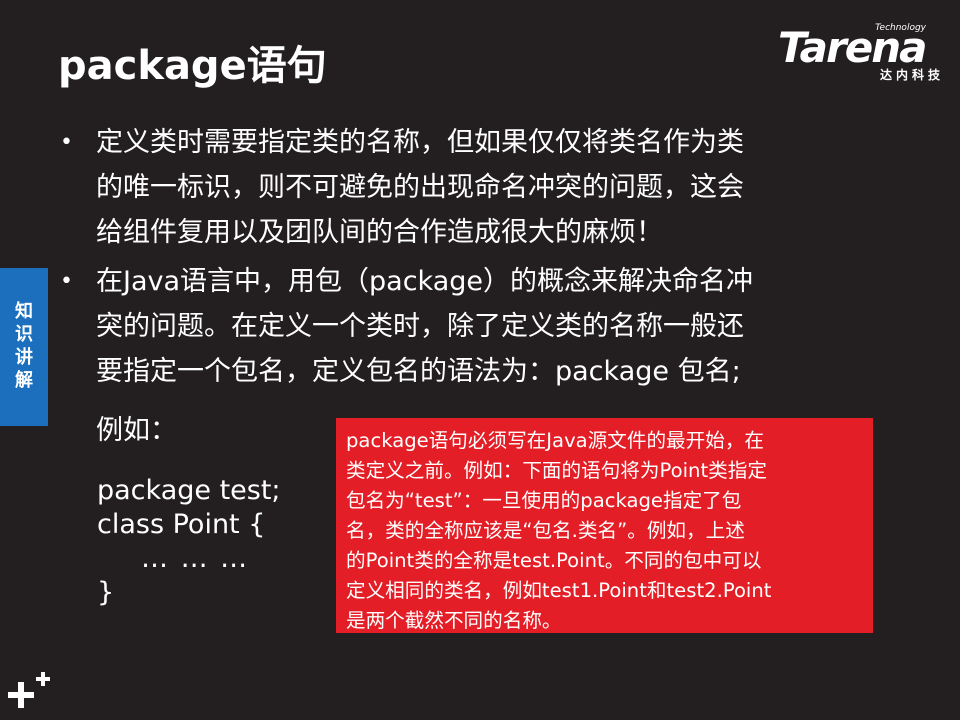 This screenshot has width=960, height=720. Describe the element at coordinates (189, 542) in the screenshot. I see `code-example: package test; class Point { … … … }` at that location.